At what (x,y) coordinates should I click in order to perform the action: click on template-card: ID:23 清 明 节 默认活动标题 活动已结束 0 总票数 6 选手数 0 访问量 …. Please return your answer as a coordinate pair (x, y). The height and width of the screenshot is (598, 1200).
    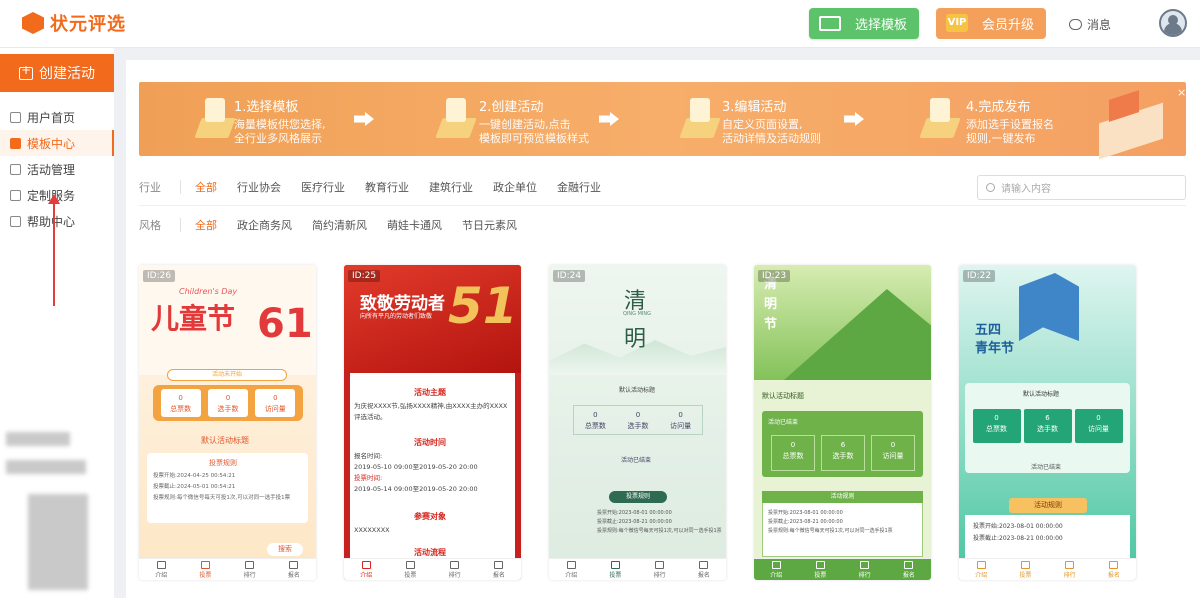
    Looking at the image, I should click on (842, 422).